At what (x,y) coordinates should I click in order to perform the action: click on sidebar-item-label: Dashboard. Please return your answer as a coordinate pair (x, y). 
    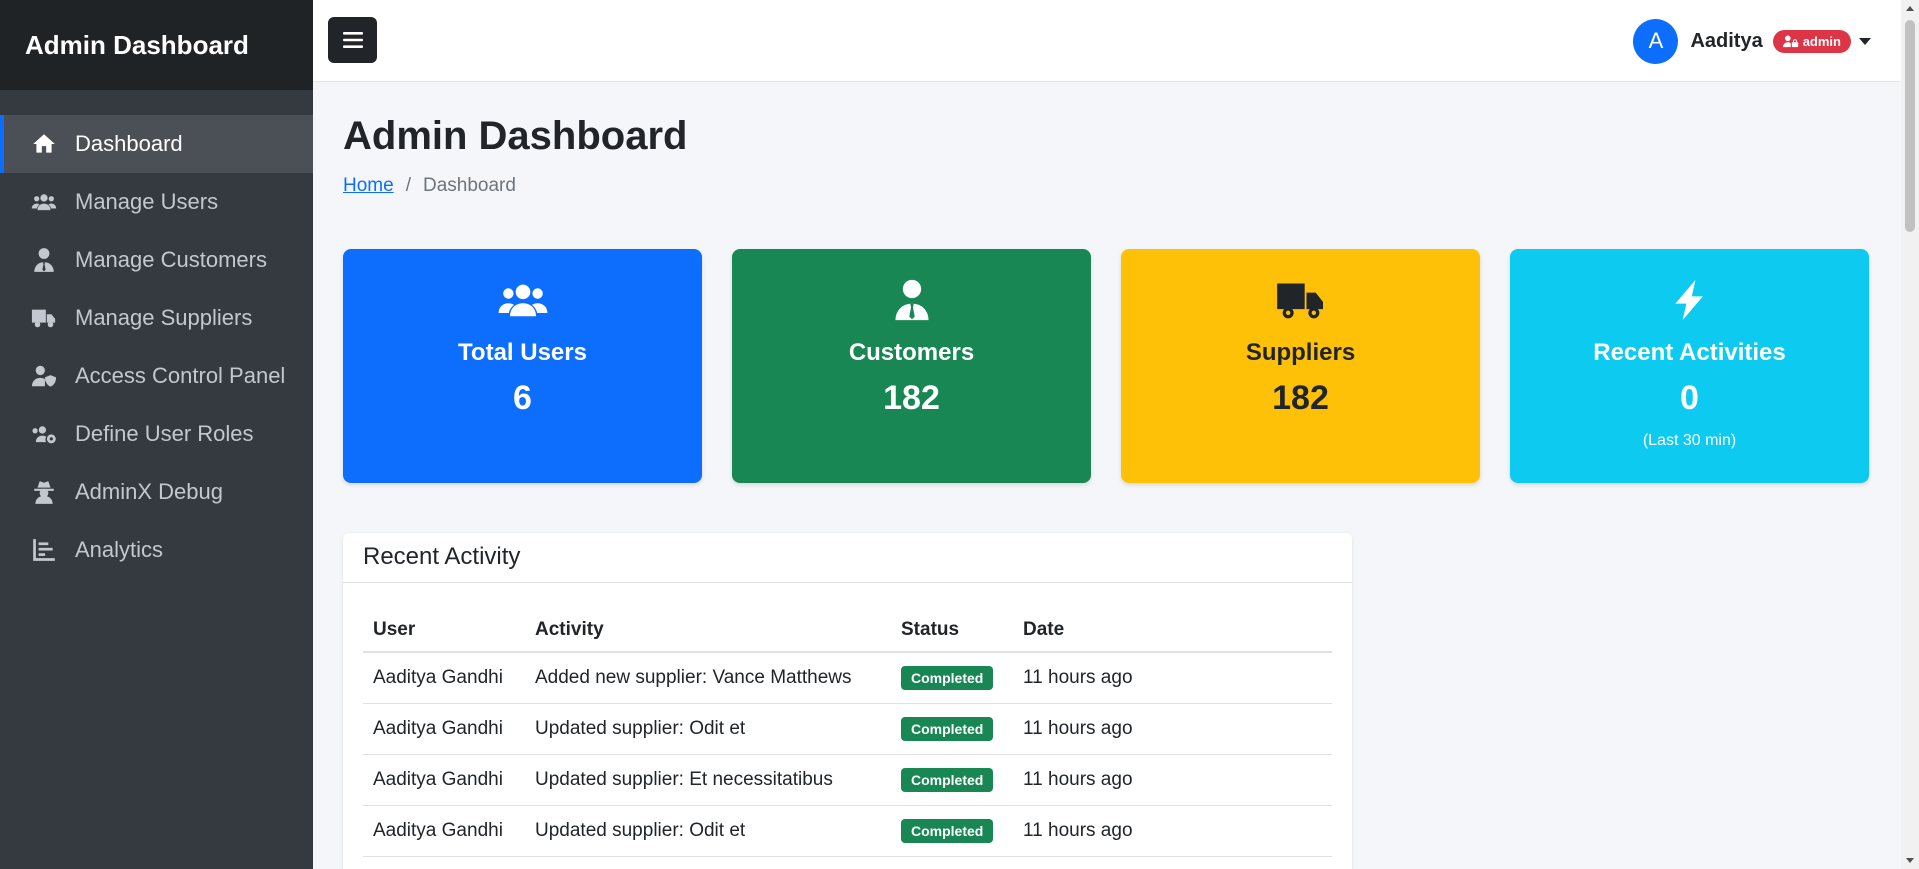
    Looking at the image, I should click on (129, 143).